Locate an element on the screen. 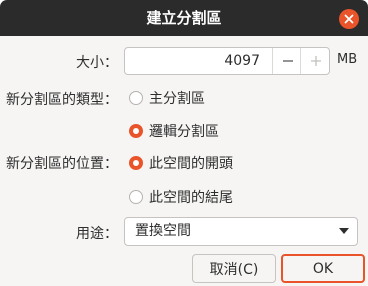  radio-primary-partition: 主分割區 is located at coordinates (167, 98).